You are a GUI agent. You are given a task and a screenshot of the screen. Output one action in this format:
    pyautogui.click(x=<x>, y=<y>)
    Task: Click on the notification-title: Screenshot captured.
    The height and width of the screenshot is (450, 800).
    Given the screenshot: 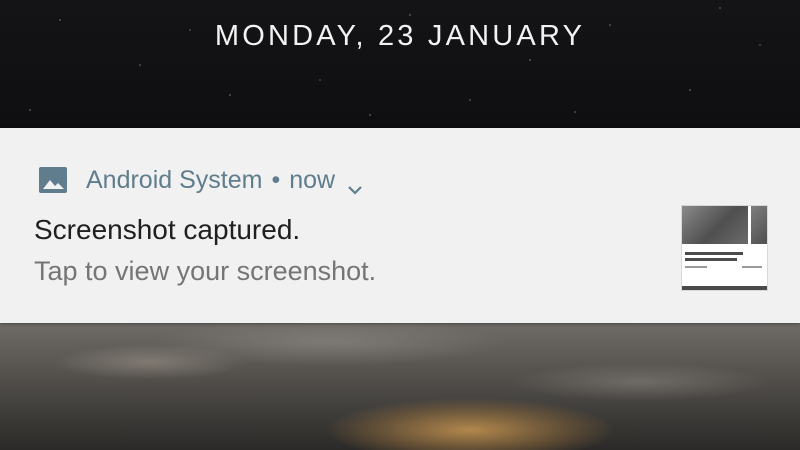 What is the action you would take?
    pyautogui.click(x=167, y=229)
    